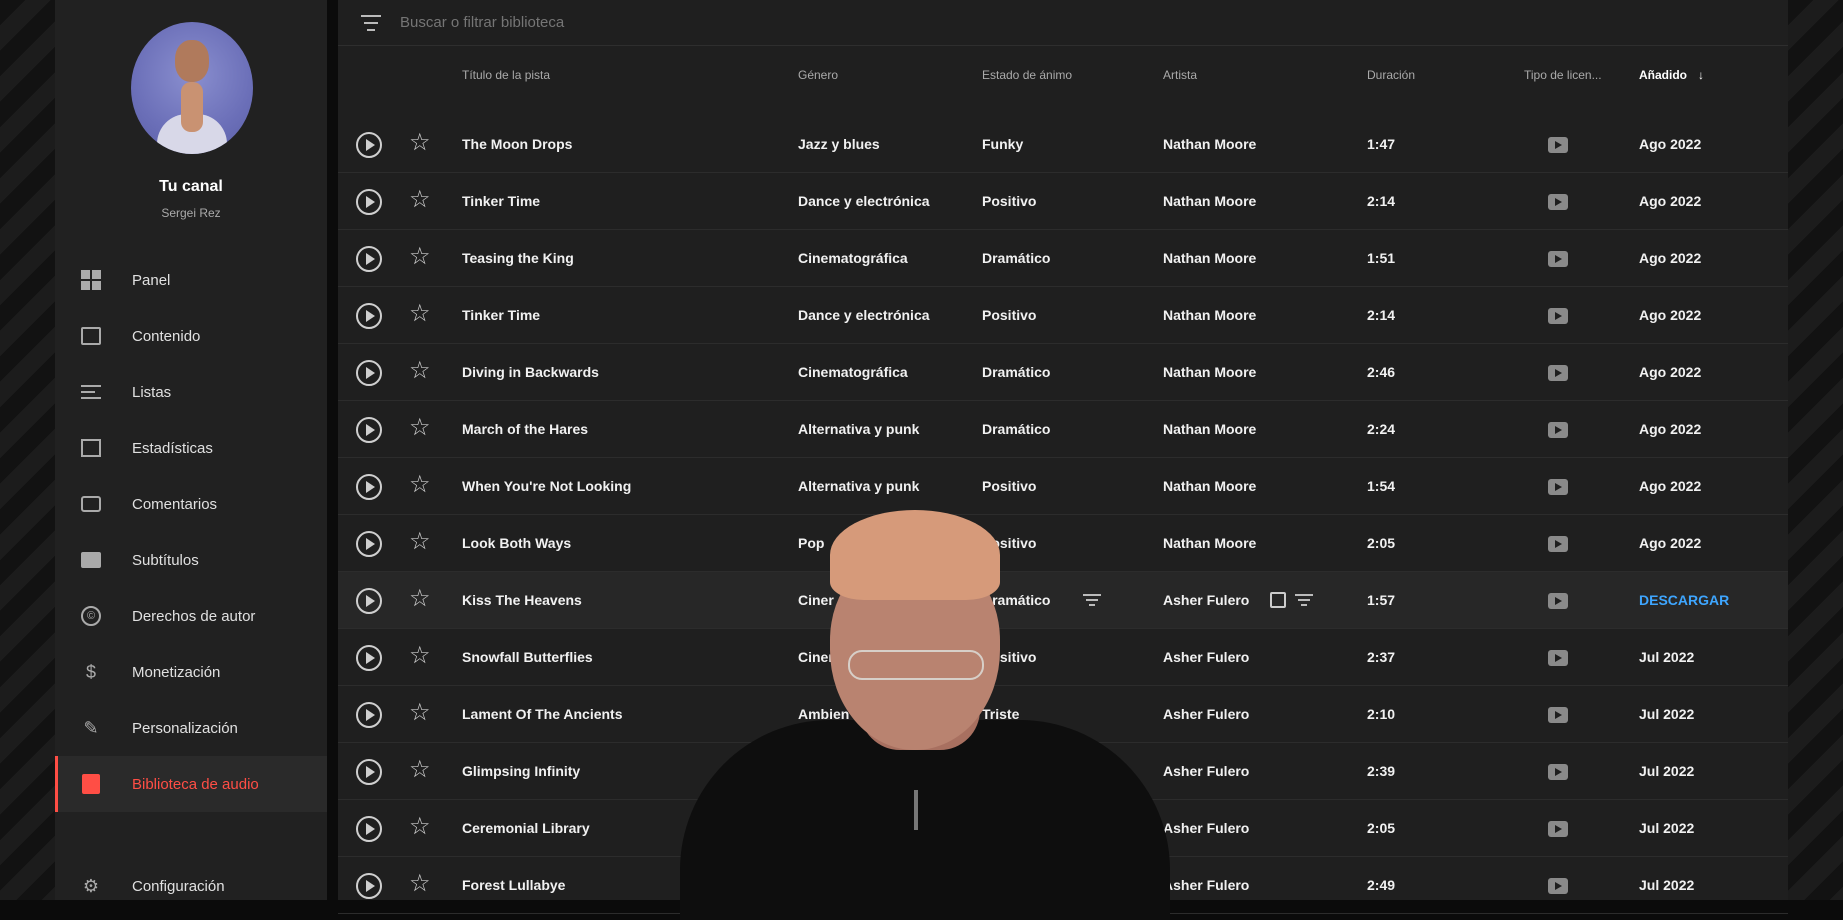 The height and width of the screenshot is (920, 1843). What do you see at coordinates (191, 280) in the screenshot?
I see `sidebar-item-panel: Panel` at bounding box center [191, 280].